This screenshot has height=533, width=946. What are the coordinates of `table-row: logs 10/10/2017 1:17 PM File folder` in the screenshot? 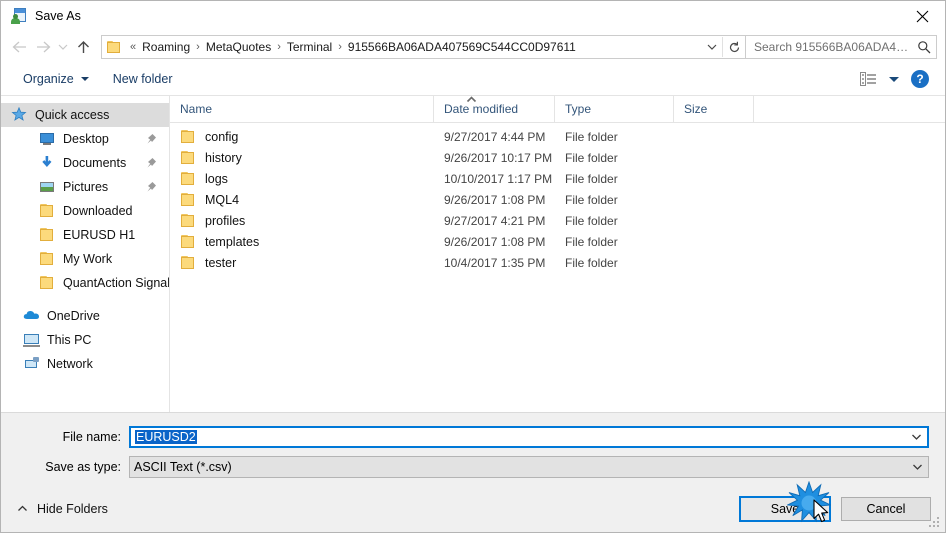 It's located at (557, 178).